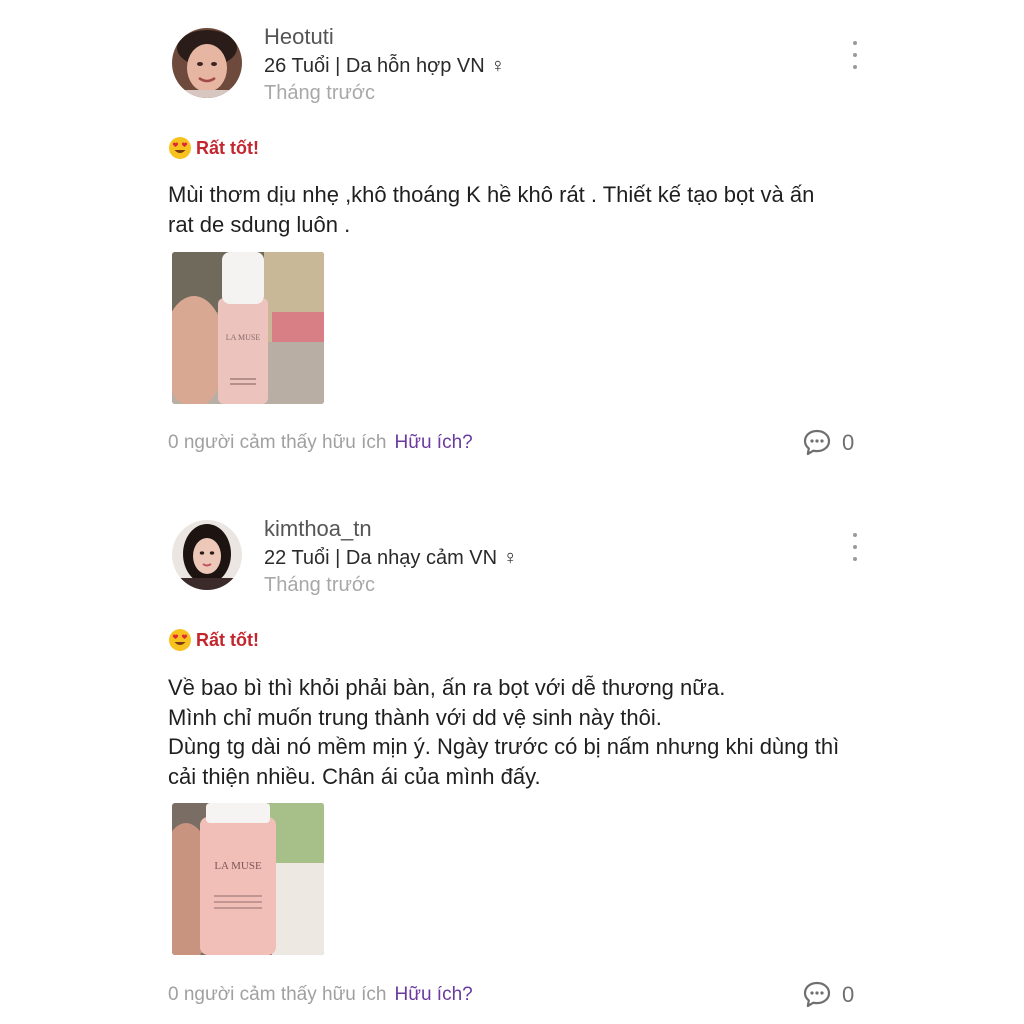  Describe the element at coordinates (385, 66) in the screenshot. I see `user-profile-info: 26 Tuổi | Da hỗn hợp VN ♀` at that location.